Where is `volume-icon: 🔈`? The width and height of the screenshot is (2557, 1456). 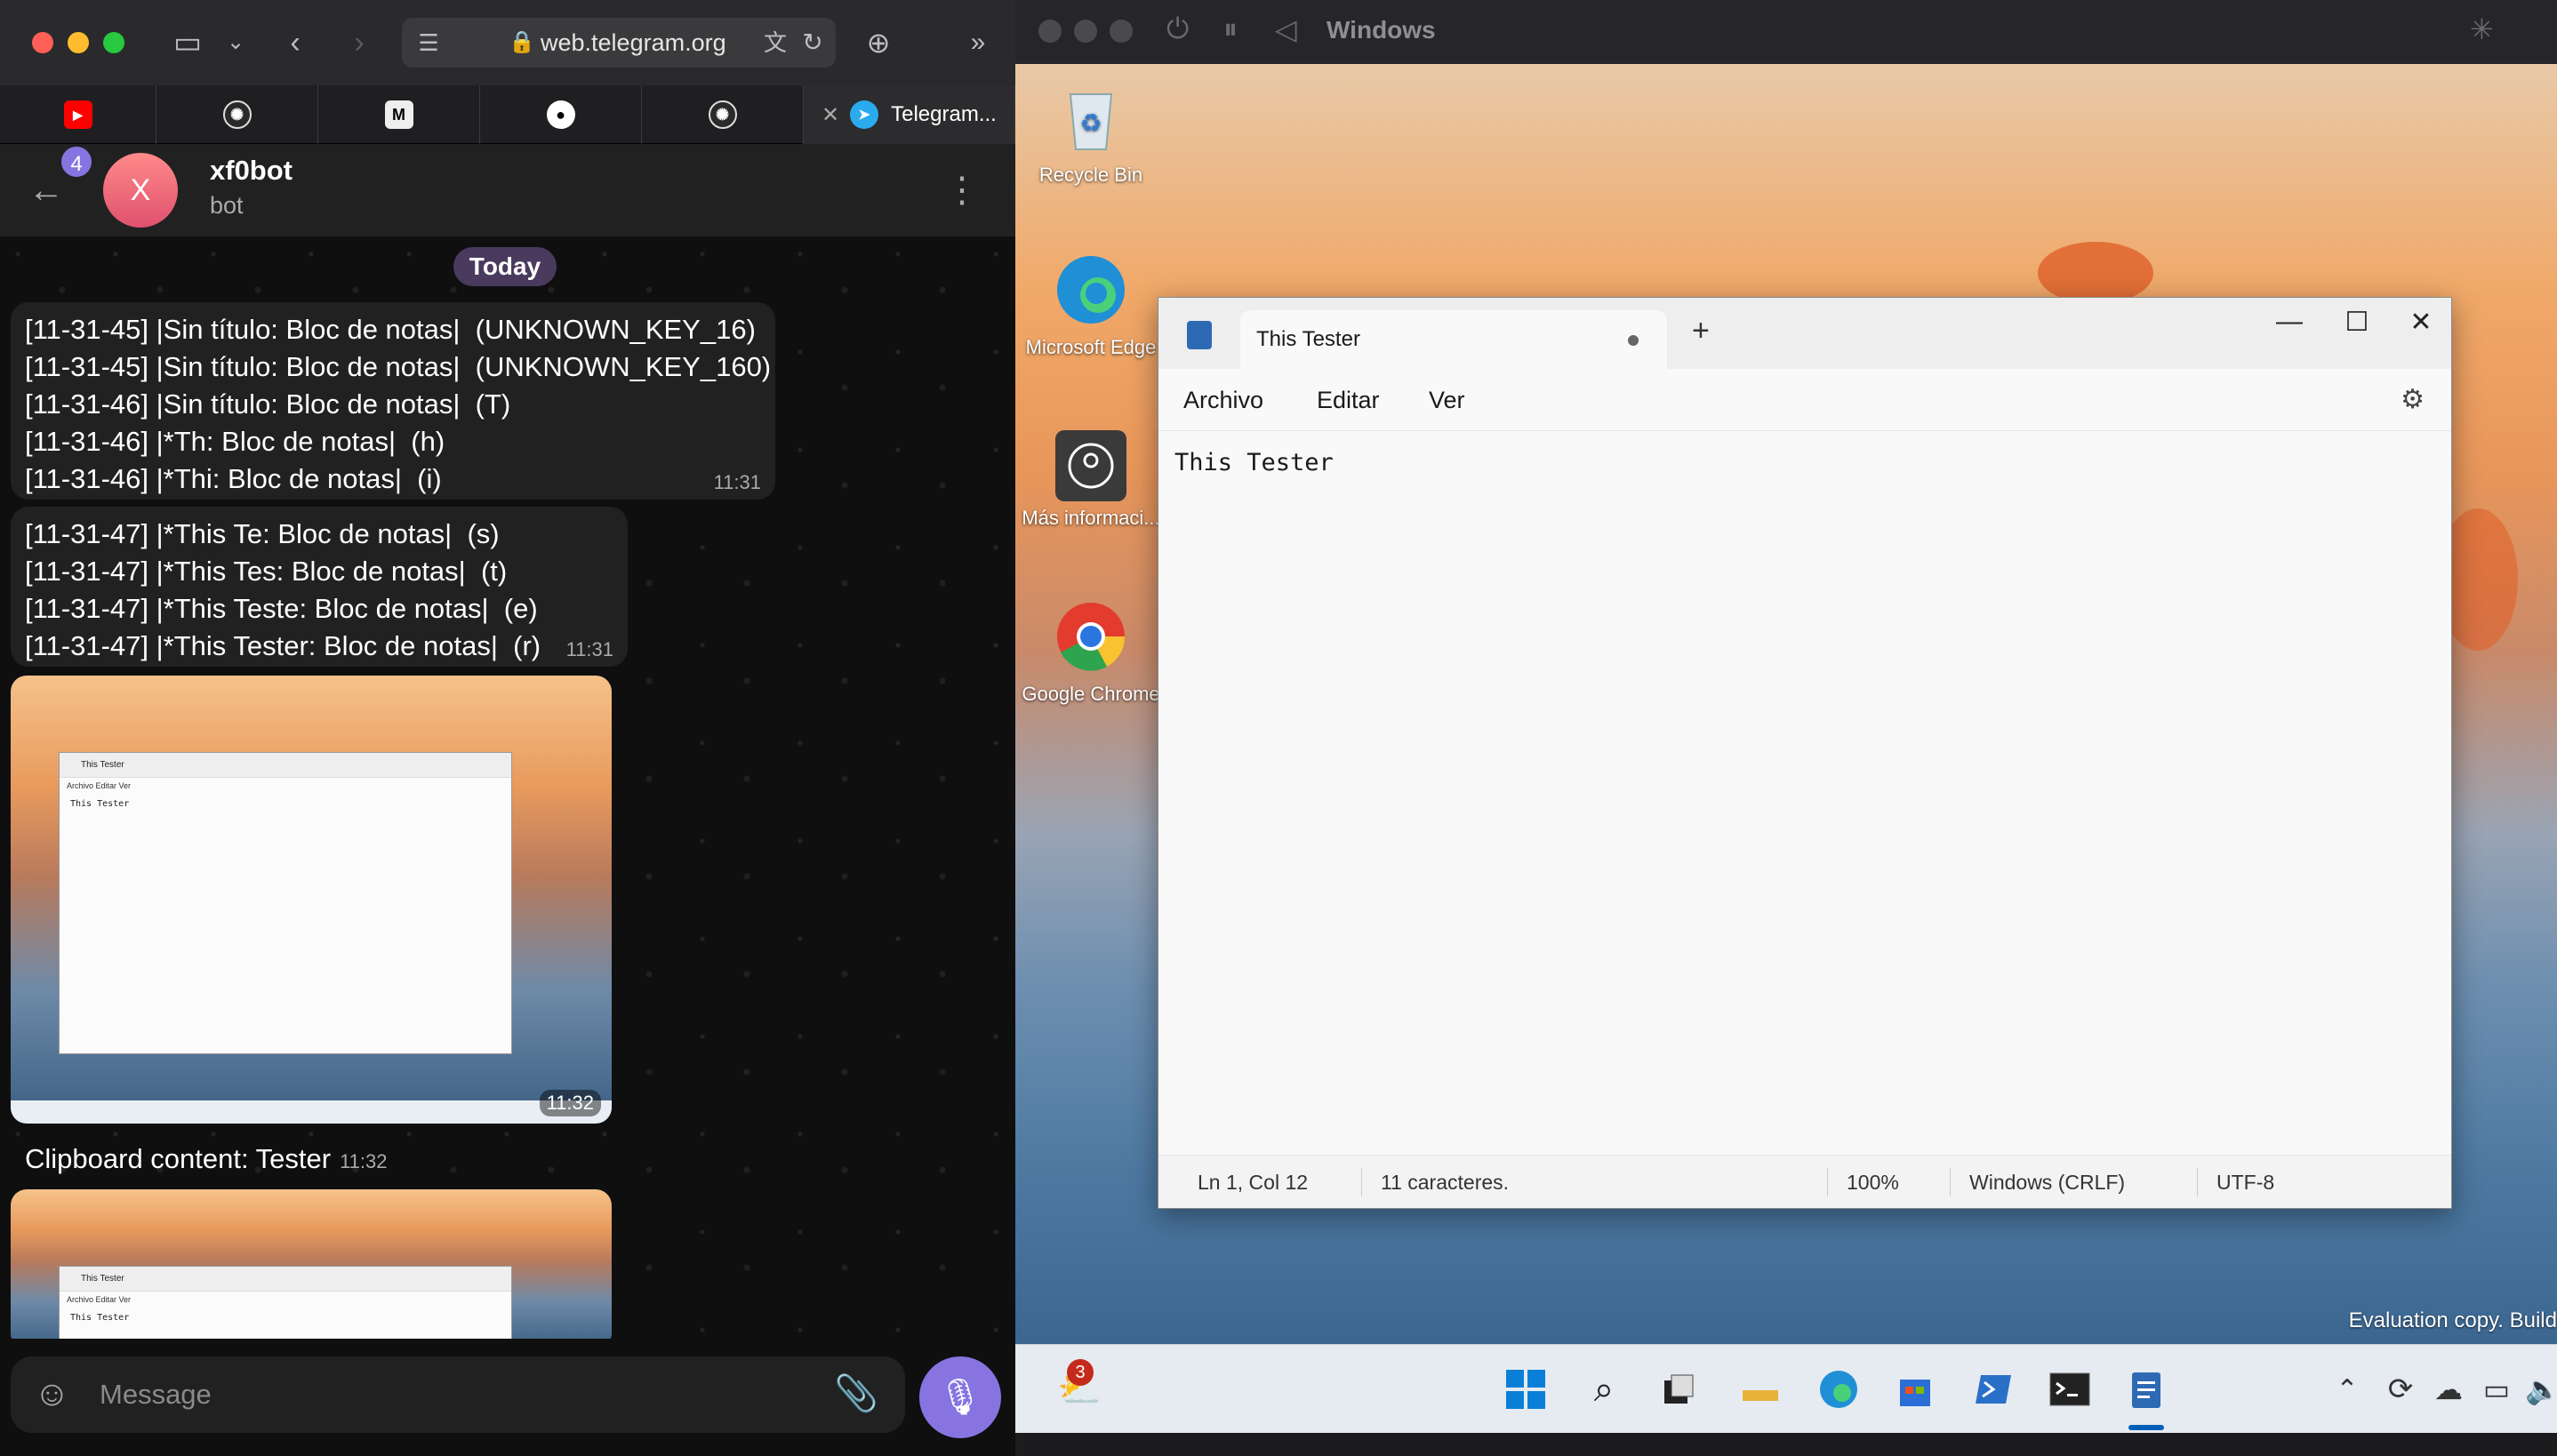
volume-icon: 🔈 is located at coordinates (2537, 1389).